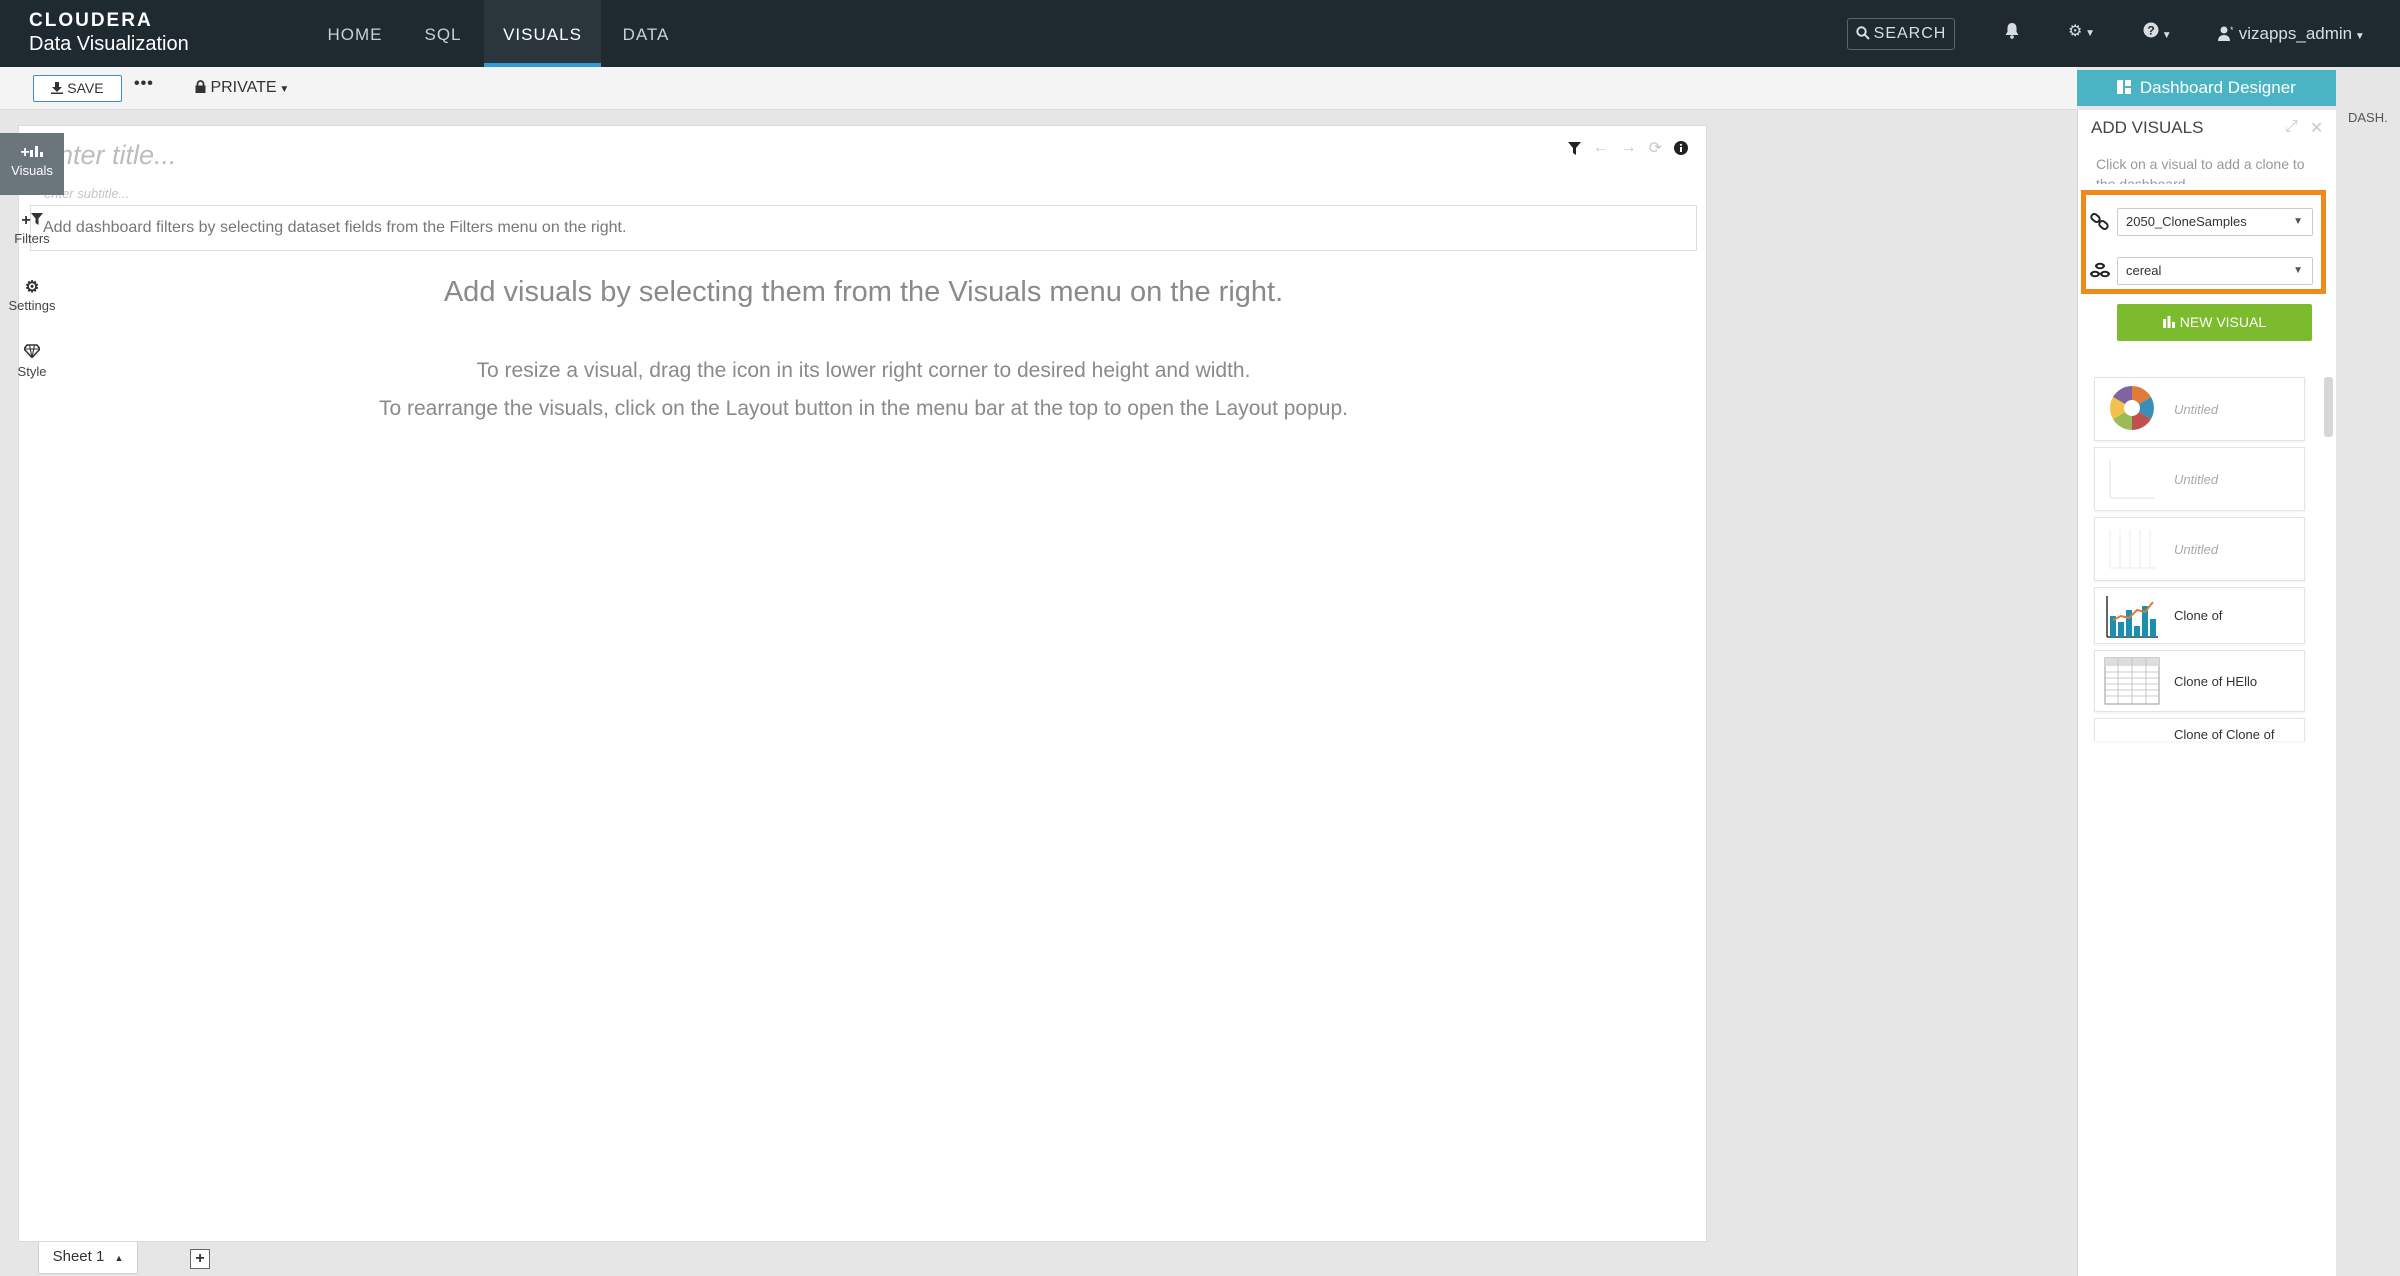 This screenshot has height=1276, width=2400. I want to click on visibility-dropdown: PRIVATE ▼, so click(242, 88).